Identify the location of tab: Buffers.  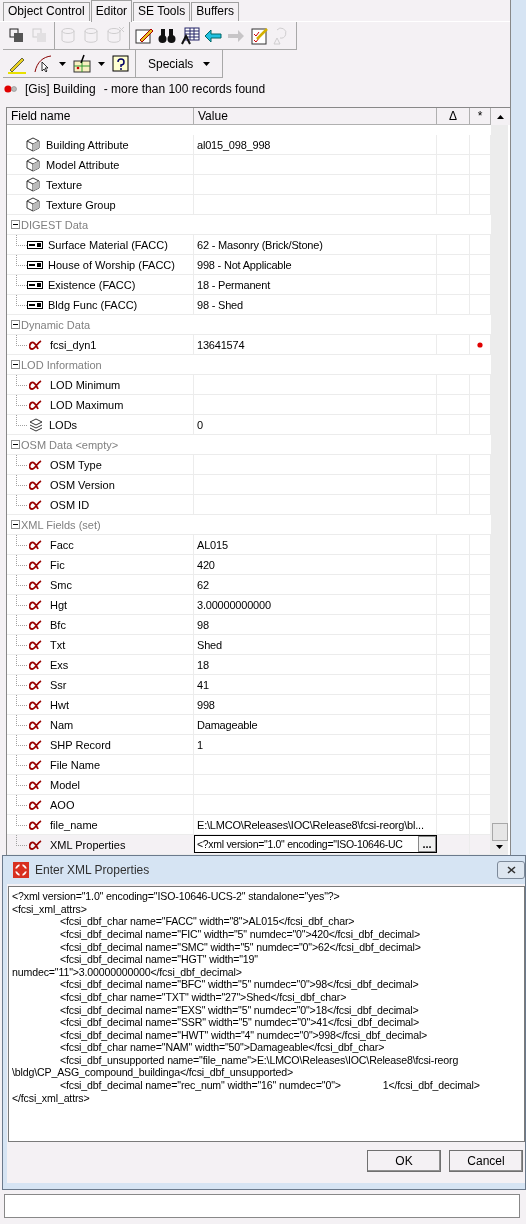
(215, 11).